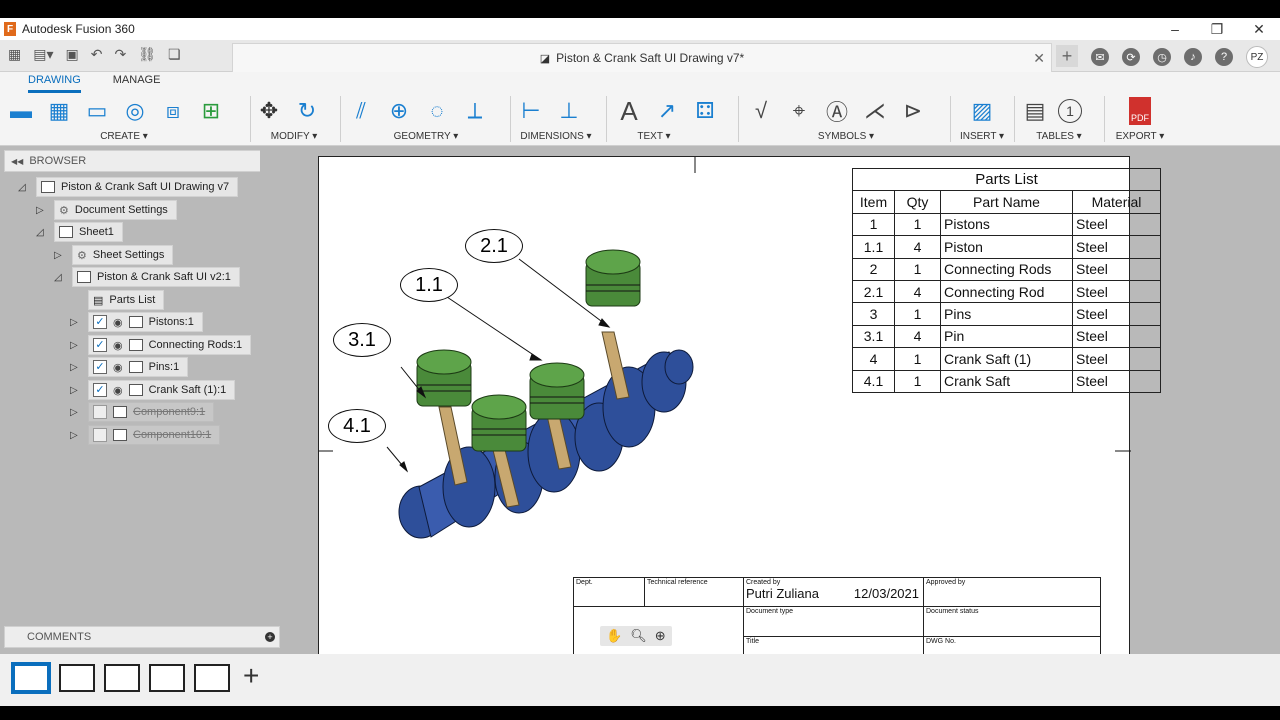 This screenshot has height=720, width=1280. Describe the element at coordinates (362, 340) in the screenshot. I see `balloon-3-1: 3.1` at that location.